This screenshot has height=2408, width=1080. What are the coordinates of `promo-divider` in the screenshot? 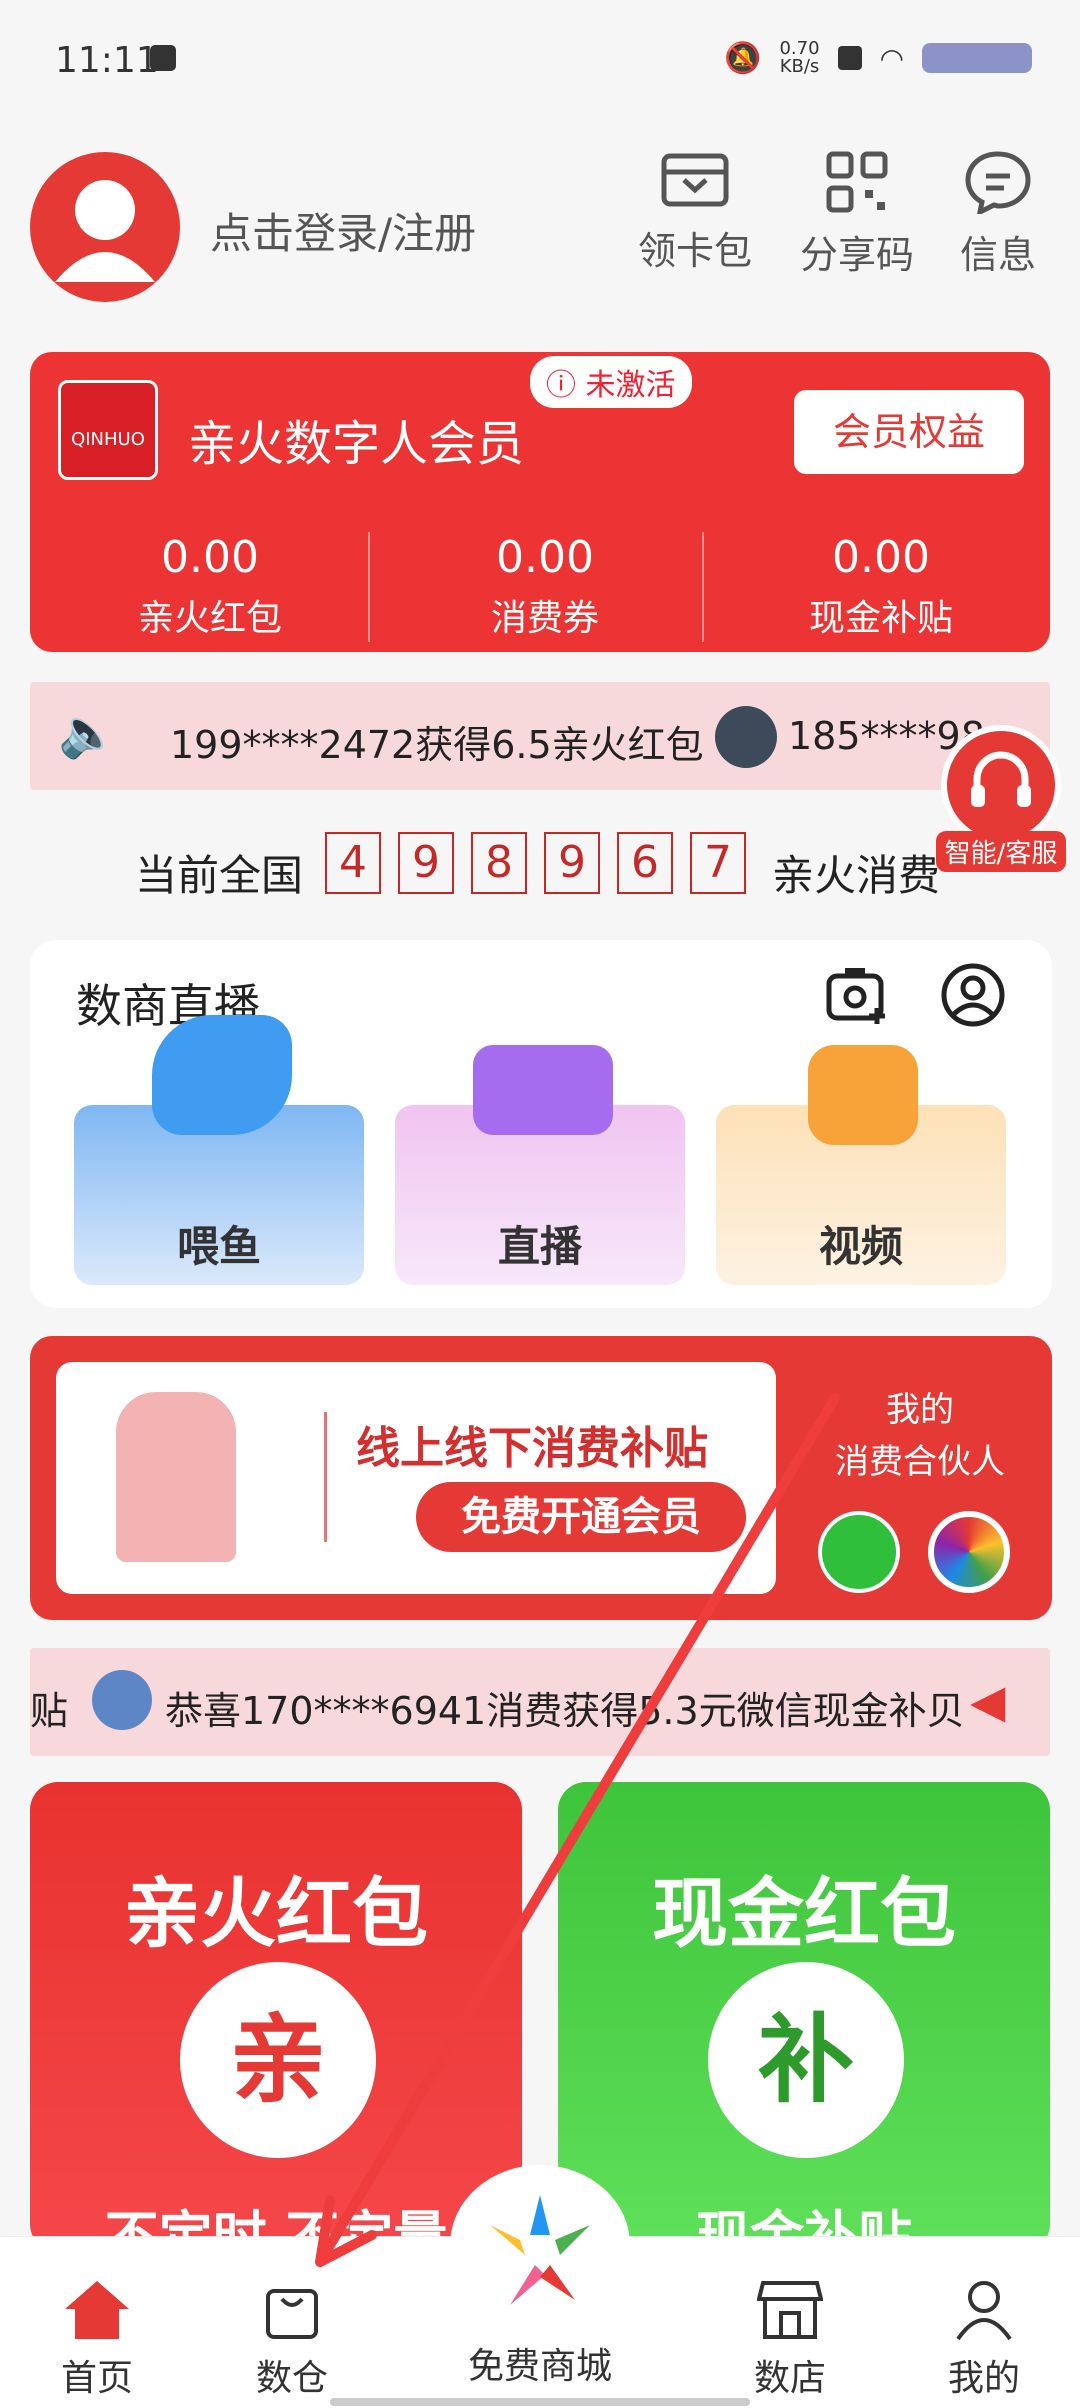 It's located at (325, 1477).